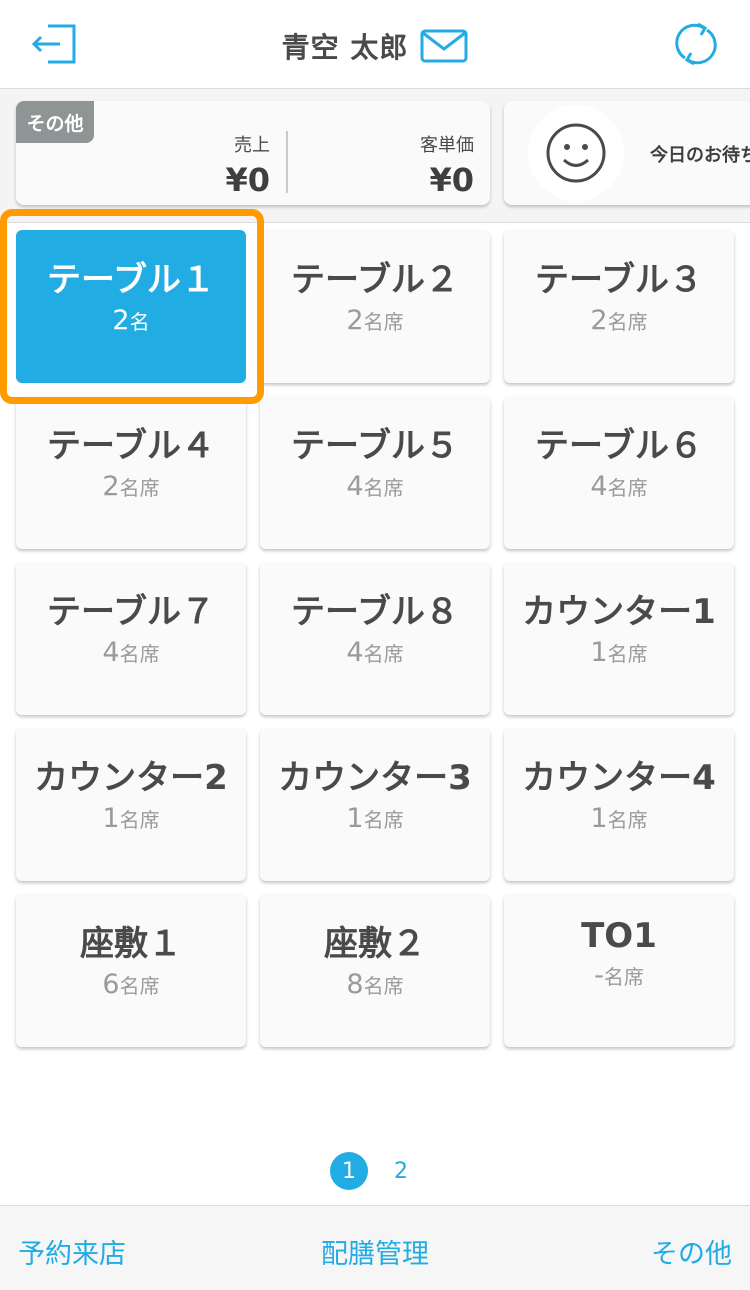  Describe the element at coordinates (619, 975) in the screenshot. I see `table-seats: -名席` at that location.